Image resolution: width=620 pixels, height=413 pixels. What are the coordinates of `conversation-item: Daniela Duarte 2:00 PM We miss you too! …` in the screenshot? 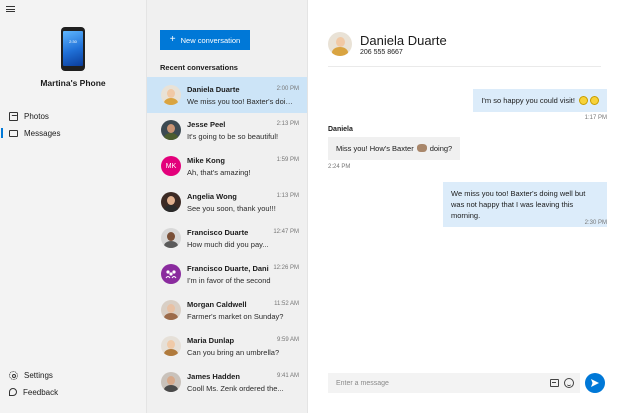 It's located at (227, 95).